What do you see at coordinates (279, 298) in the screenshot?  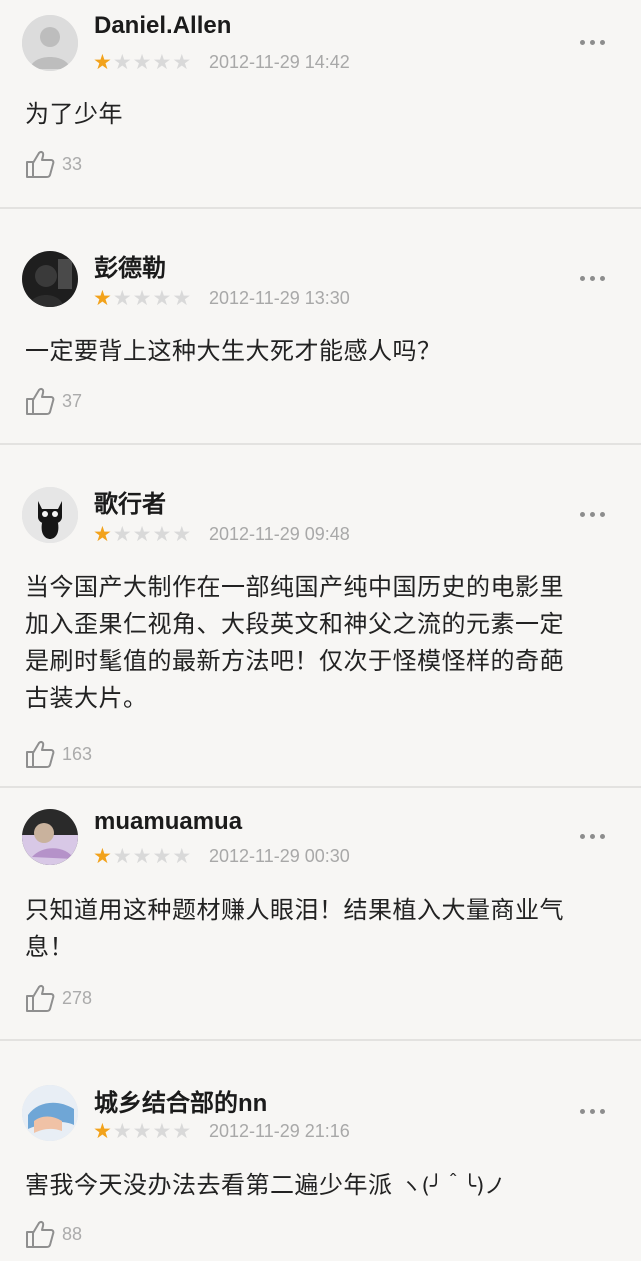 I see `review-date: 2012-11-29 13:30` at bounding box center [279, 298].